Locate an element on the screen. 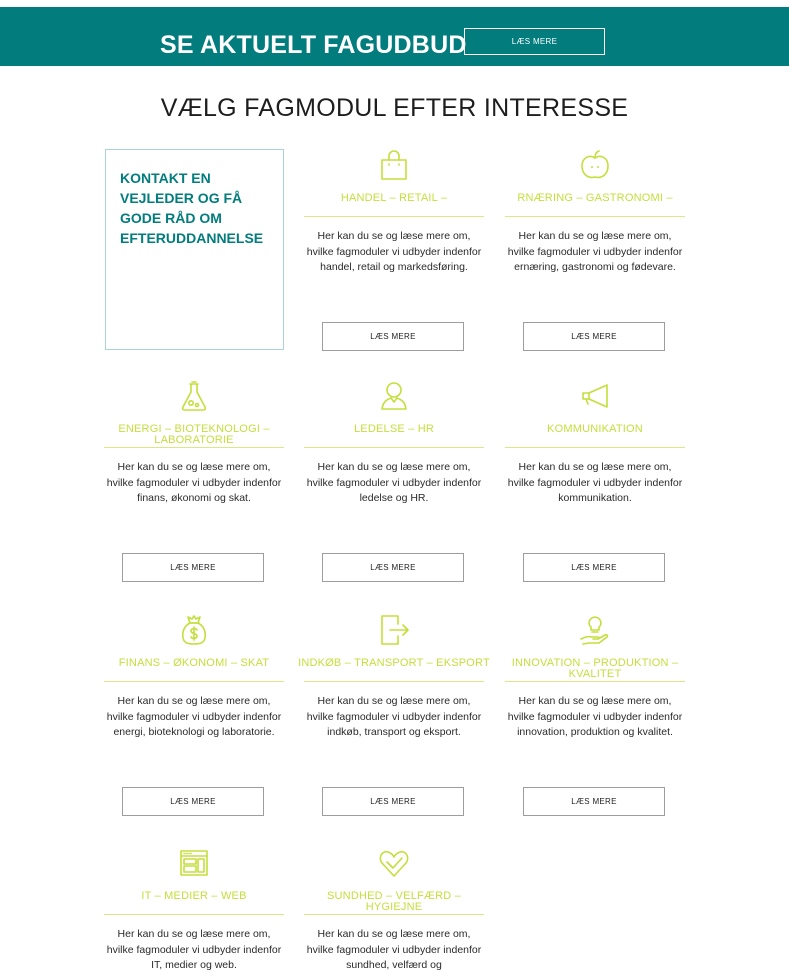  banner-read-more-button: LÆS MERE is located at coordinates (534, 41).